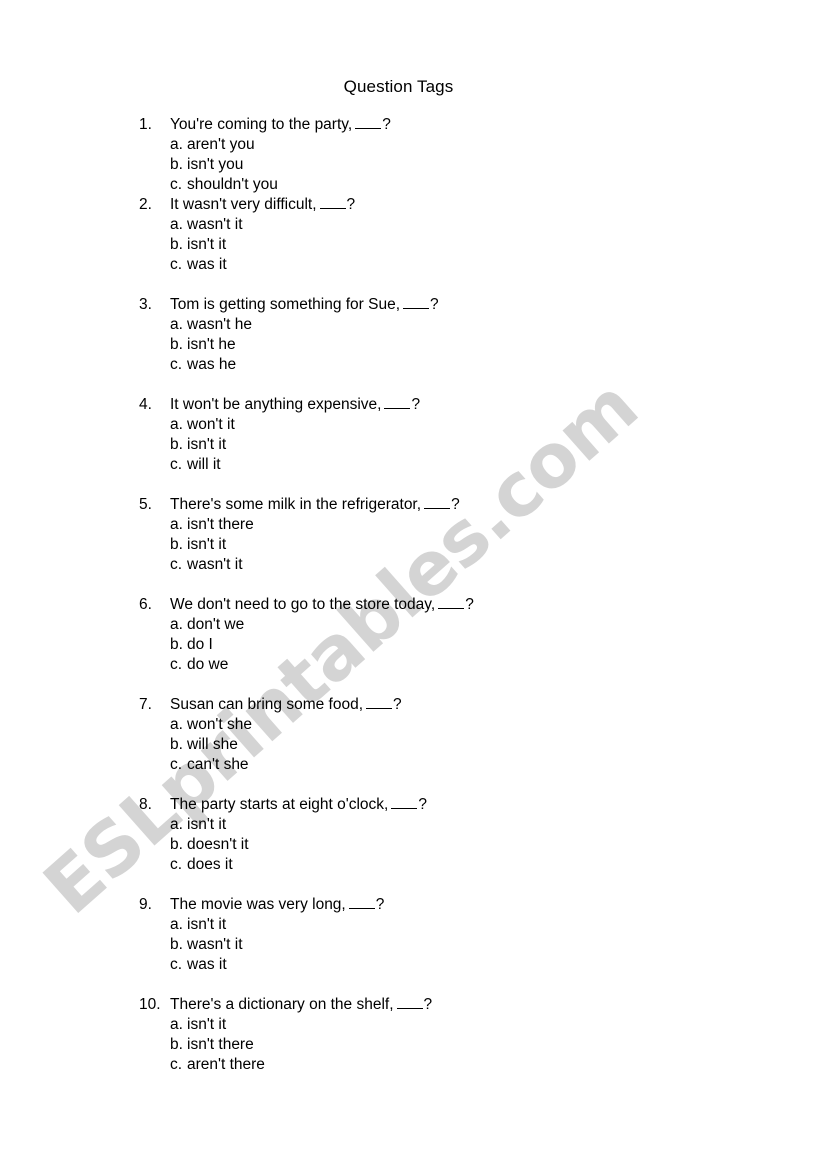 The width and height of the screenshot is (821, 1169). I want to click on question-number: 4., so click(145, 404).